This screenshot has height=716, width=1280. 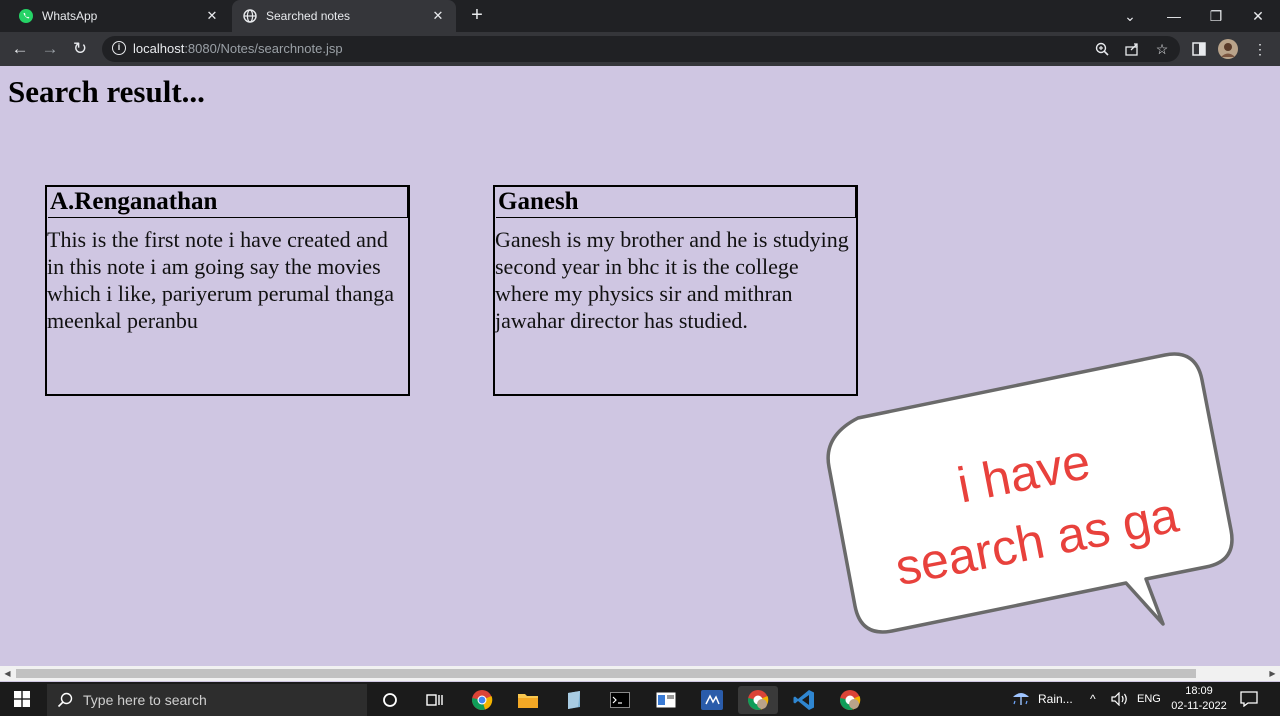 What do you see at coordinates (1199, 49) in the screenshot?
I see `side-panel-icon` at bounding box center [1199, 49].